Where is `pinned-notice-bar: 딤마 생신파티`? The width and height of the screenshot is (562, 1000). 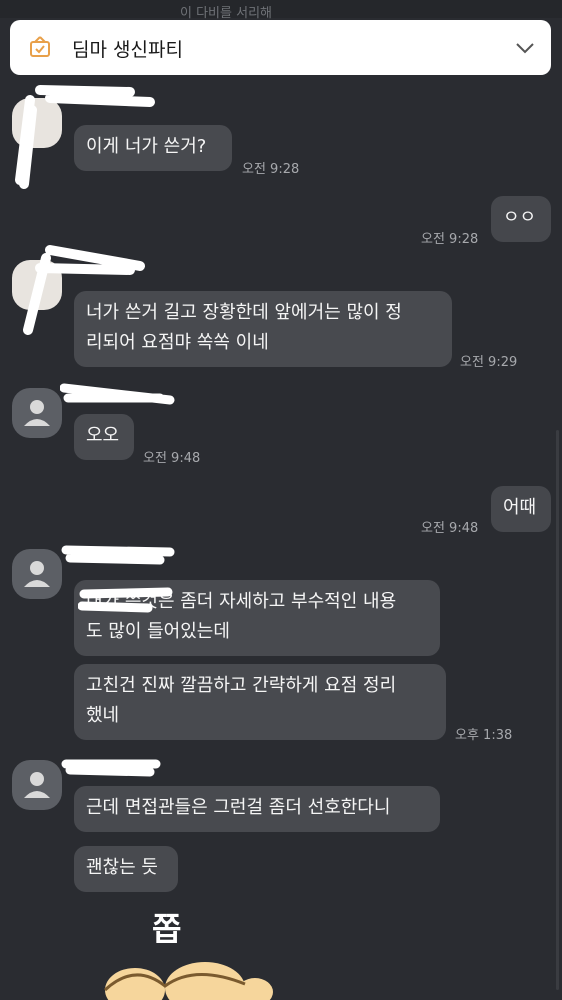 pinned-notice-bar: 딤마 생신파티 is located at coordinates (280, 47).